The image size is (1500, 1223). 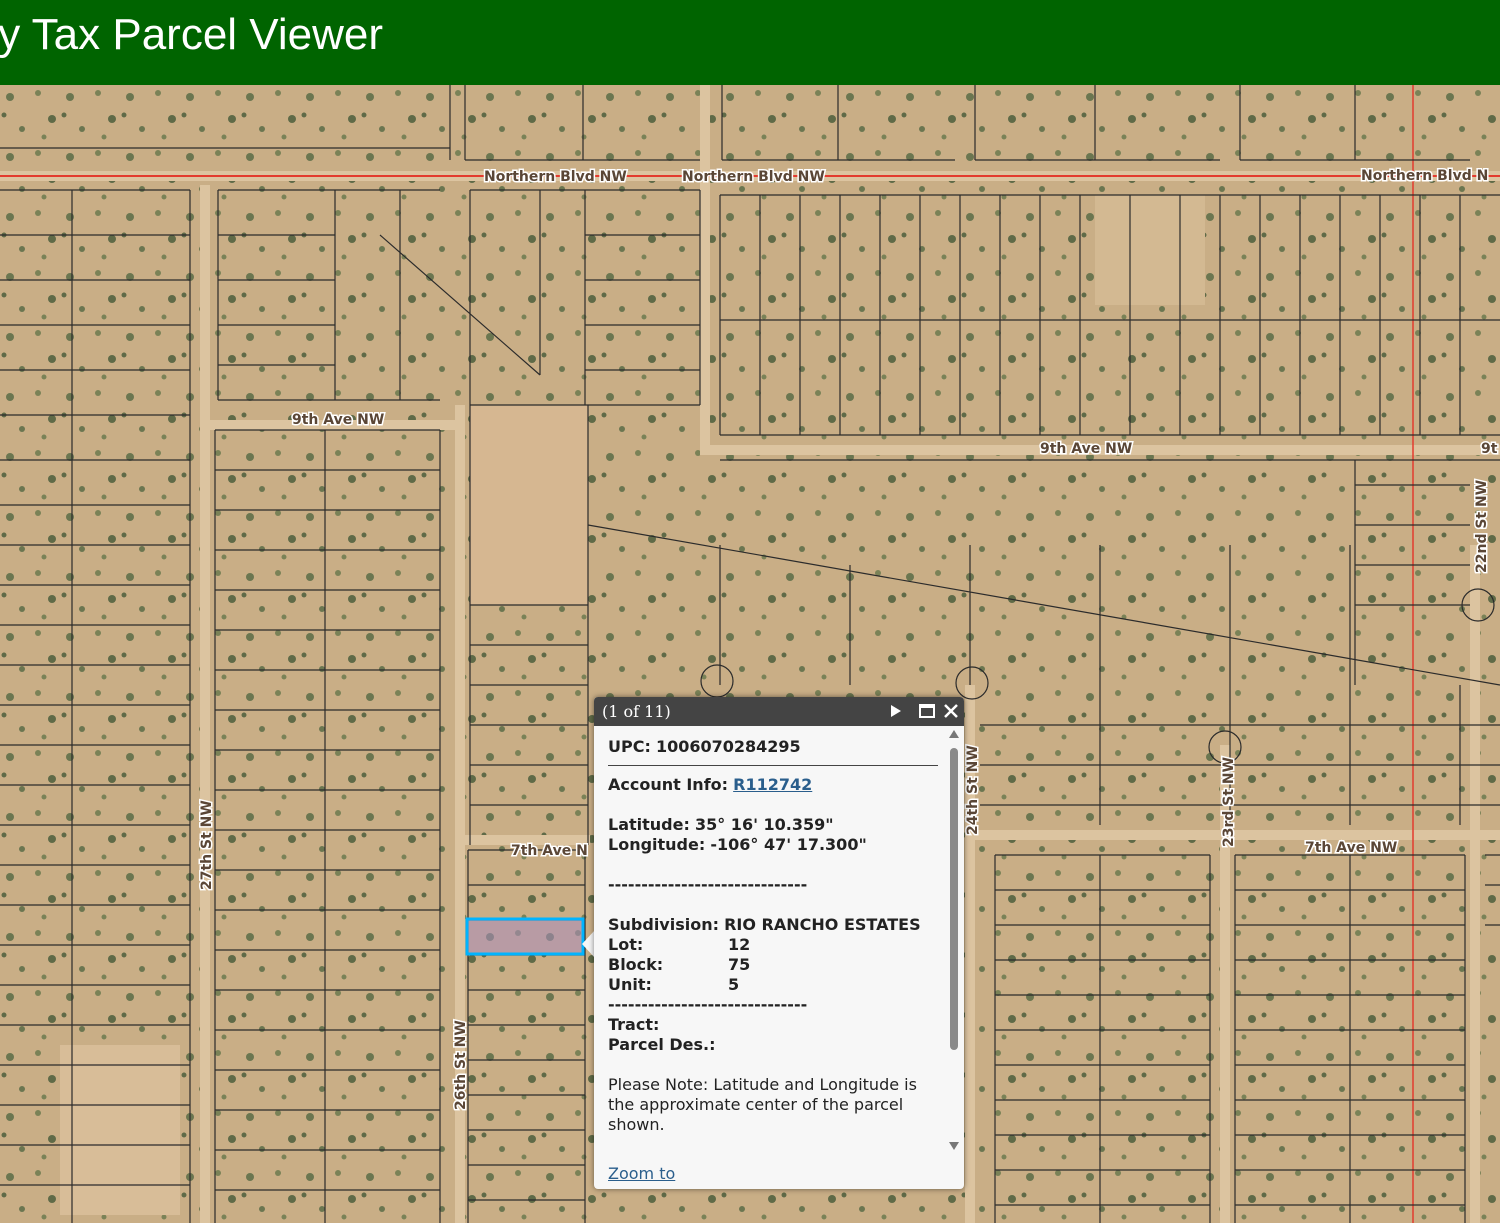 I want to click on selected-parcel, so click(x=525, y=936).